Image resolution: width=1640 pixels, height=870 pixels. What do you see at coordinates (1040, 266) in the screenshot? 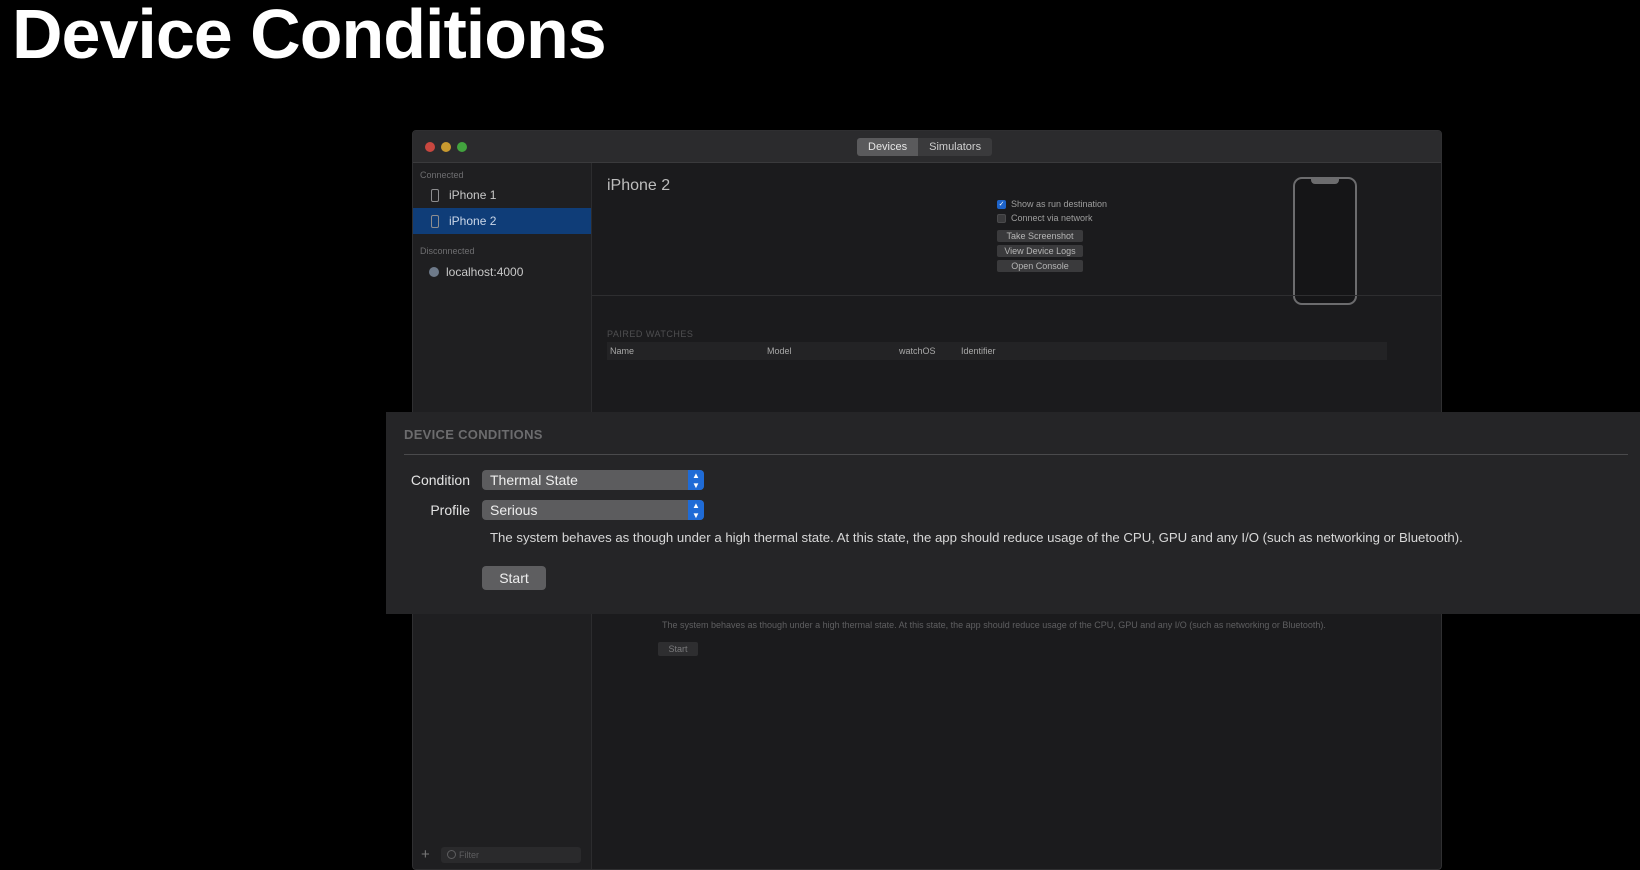
I see `open-console-button: Open Console` at bounding box center [1040, 266].